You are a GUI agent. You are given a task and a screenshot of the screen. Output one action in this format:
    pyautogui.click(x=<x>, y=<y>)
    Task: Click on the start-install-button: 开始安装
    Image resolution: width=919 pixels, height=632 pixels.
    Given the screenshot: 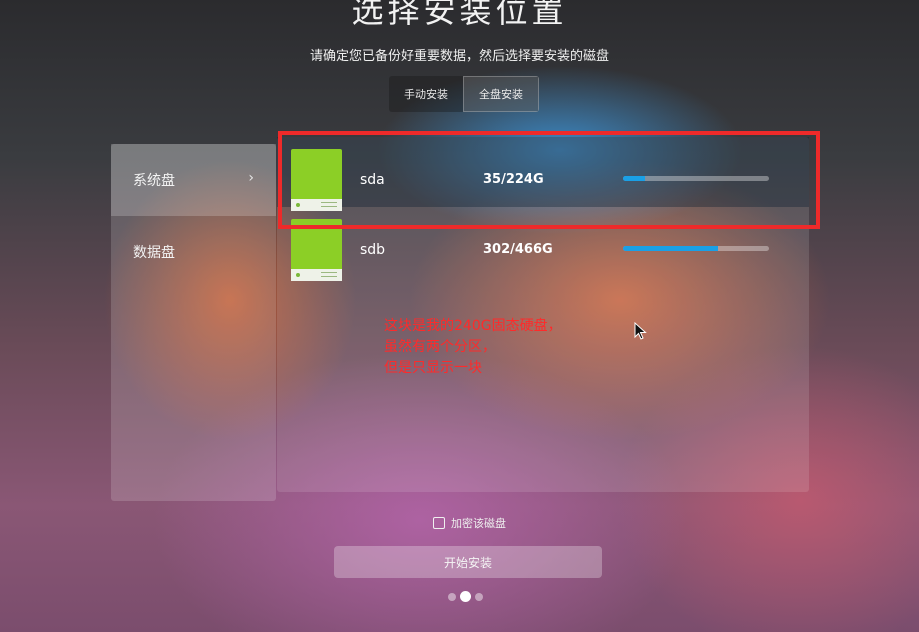 What is the action you would take?
    pyautogui.click(x=468, y=562)
    